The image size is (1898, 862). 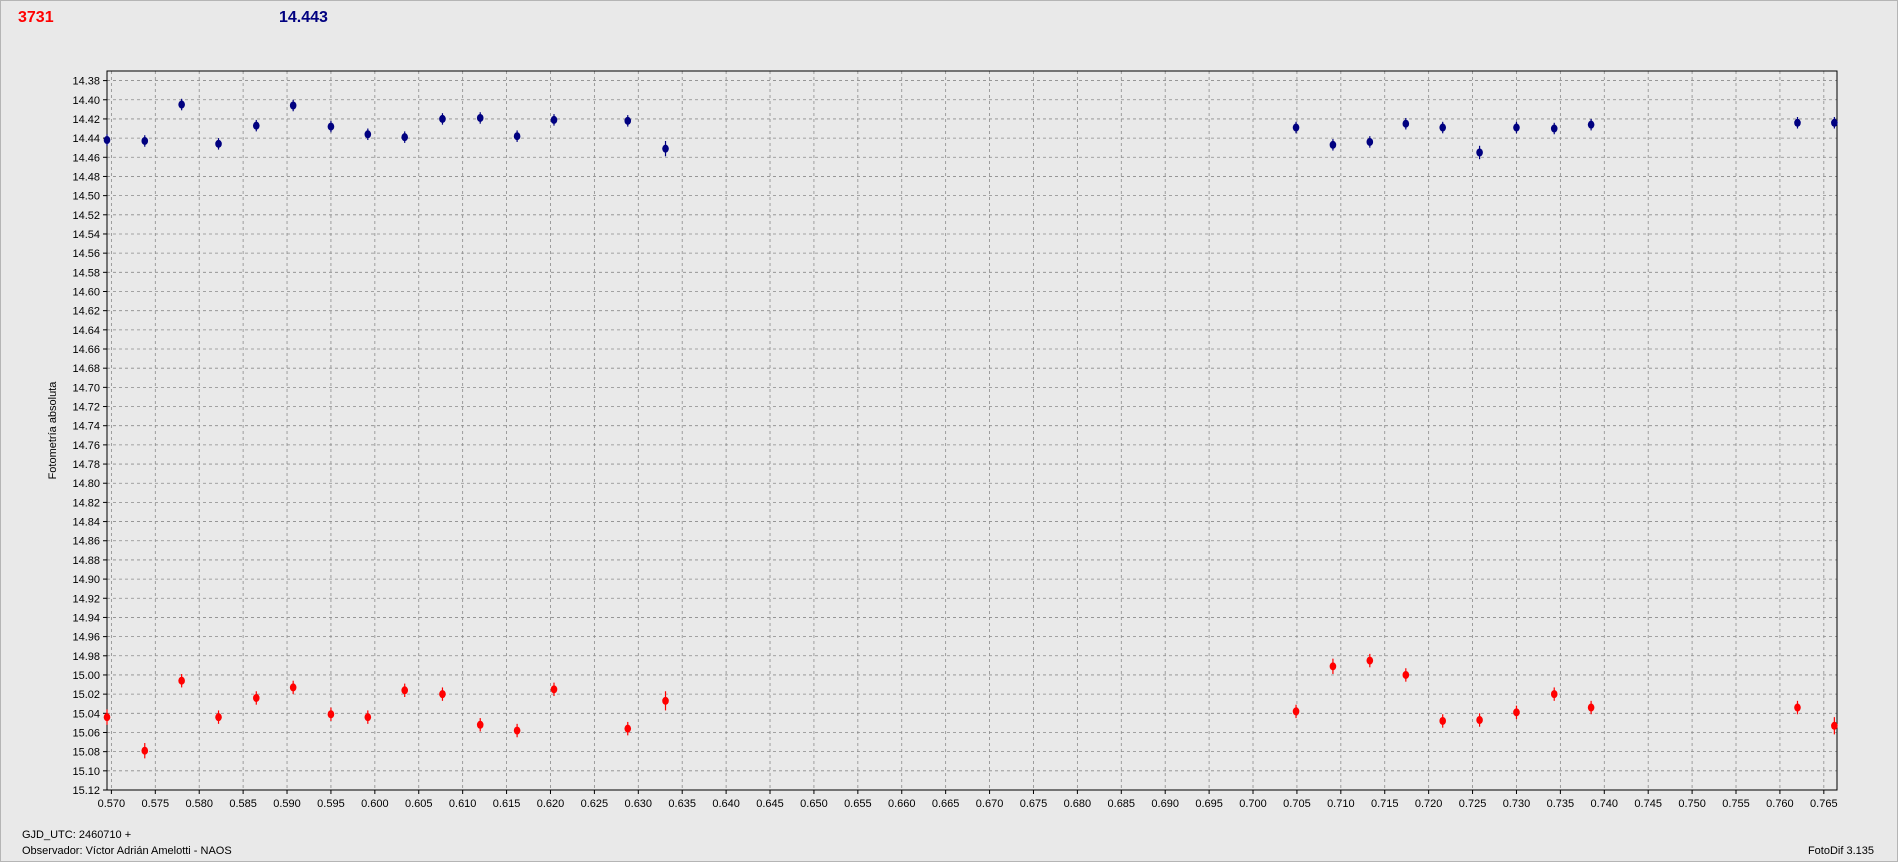 What do you see at coordinates (86, 561) in the screenshot?
I see `y-tick-label: 14.88` at bounding box center [86, 561].